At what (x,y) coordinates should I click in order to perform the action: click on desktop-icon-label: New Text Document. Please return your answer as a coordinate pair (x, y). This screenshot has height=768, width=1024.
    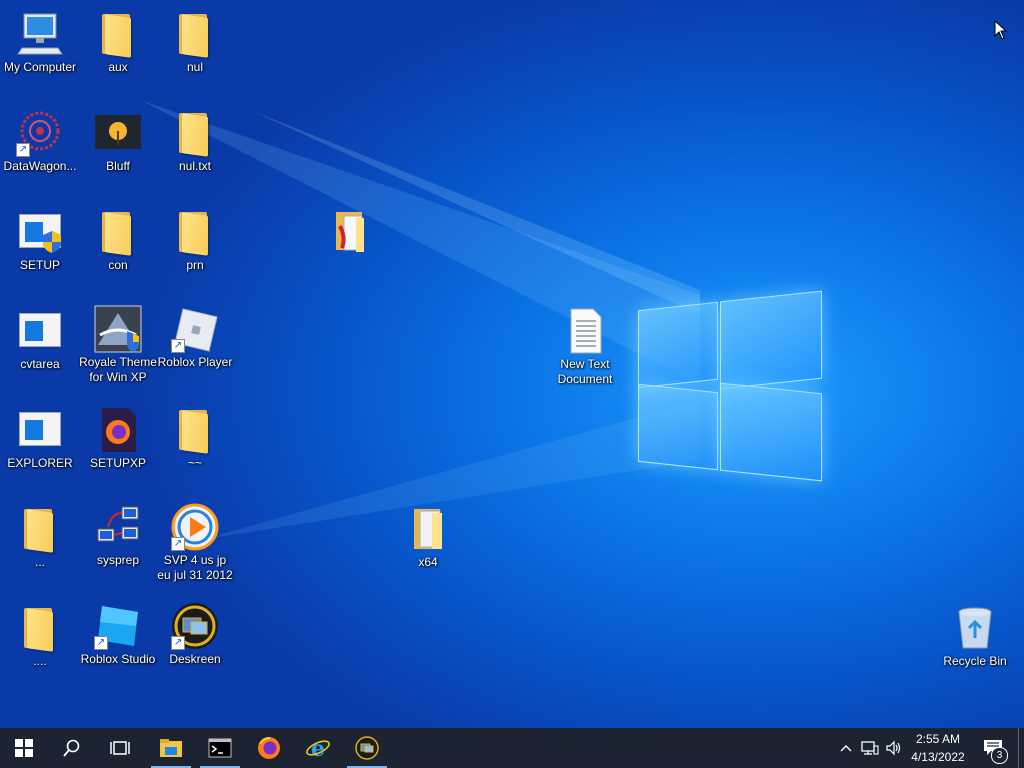
    Looking at the image, I should click on (585, 371).